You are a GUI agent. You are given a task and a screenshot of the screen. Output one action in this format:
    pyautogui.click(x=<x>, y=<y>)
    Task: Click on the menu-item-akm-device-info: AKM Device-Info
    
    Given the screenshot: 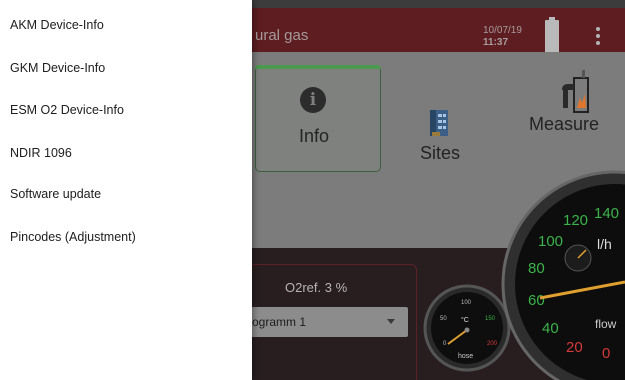 What is the action you would take?
    pyautogui.click(x=57, y=25)
    